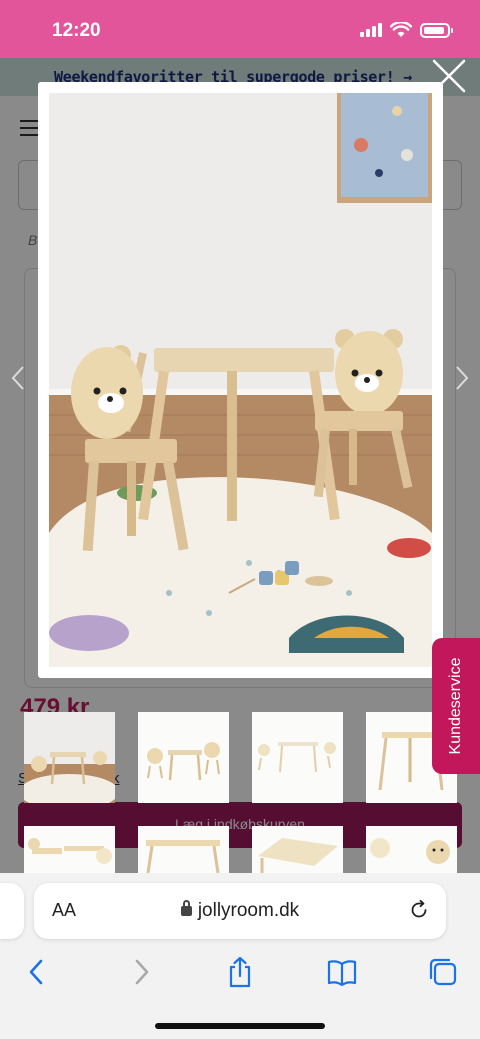 This screenshot has height=1039, width=480. What do you see at coordinates (240, 29) in the screenshot?
I see `status-bar: 12:20` at bounding box center [240, 29].